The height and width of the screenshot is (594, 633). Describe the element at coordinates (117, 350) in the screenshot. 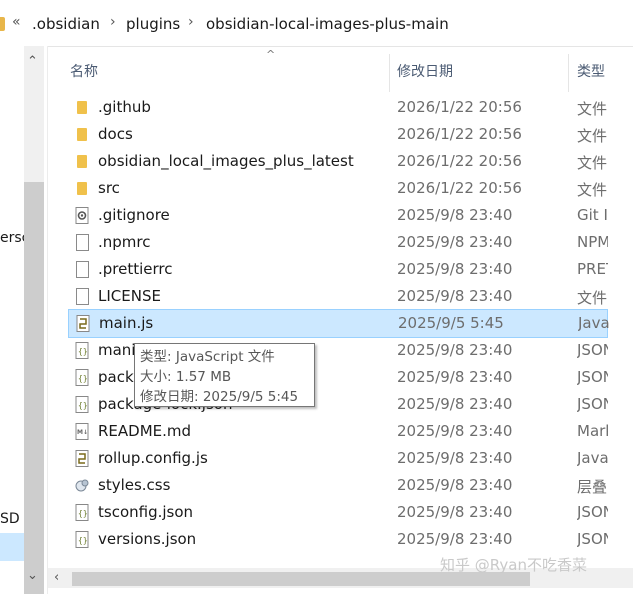

I see `file-name: mani` at that location.